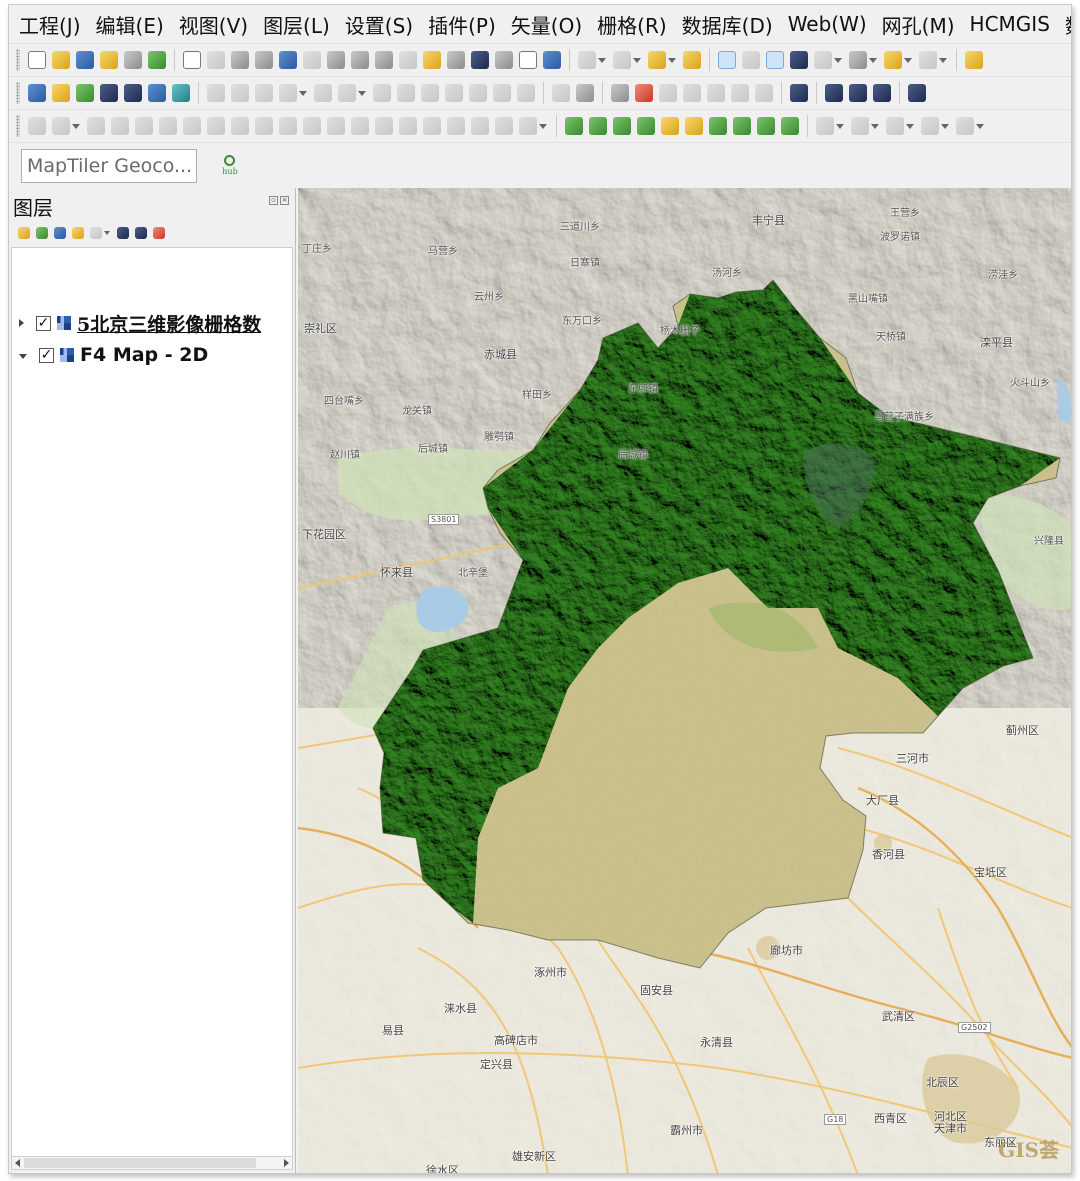 This screenshot has width=1080, height=1181. Describe the element at coordinates (825, 126) in the screenshot. I see `annotation-icon` at that location.